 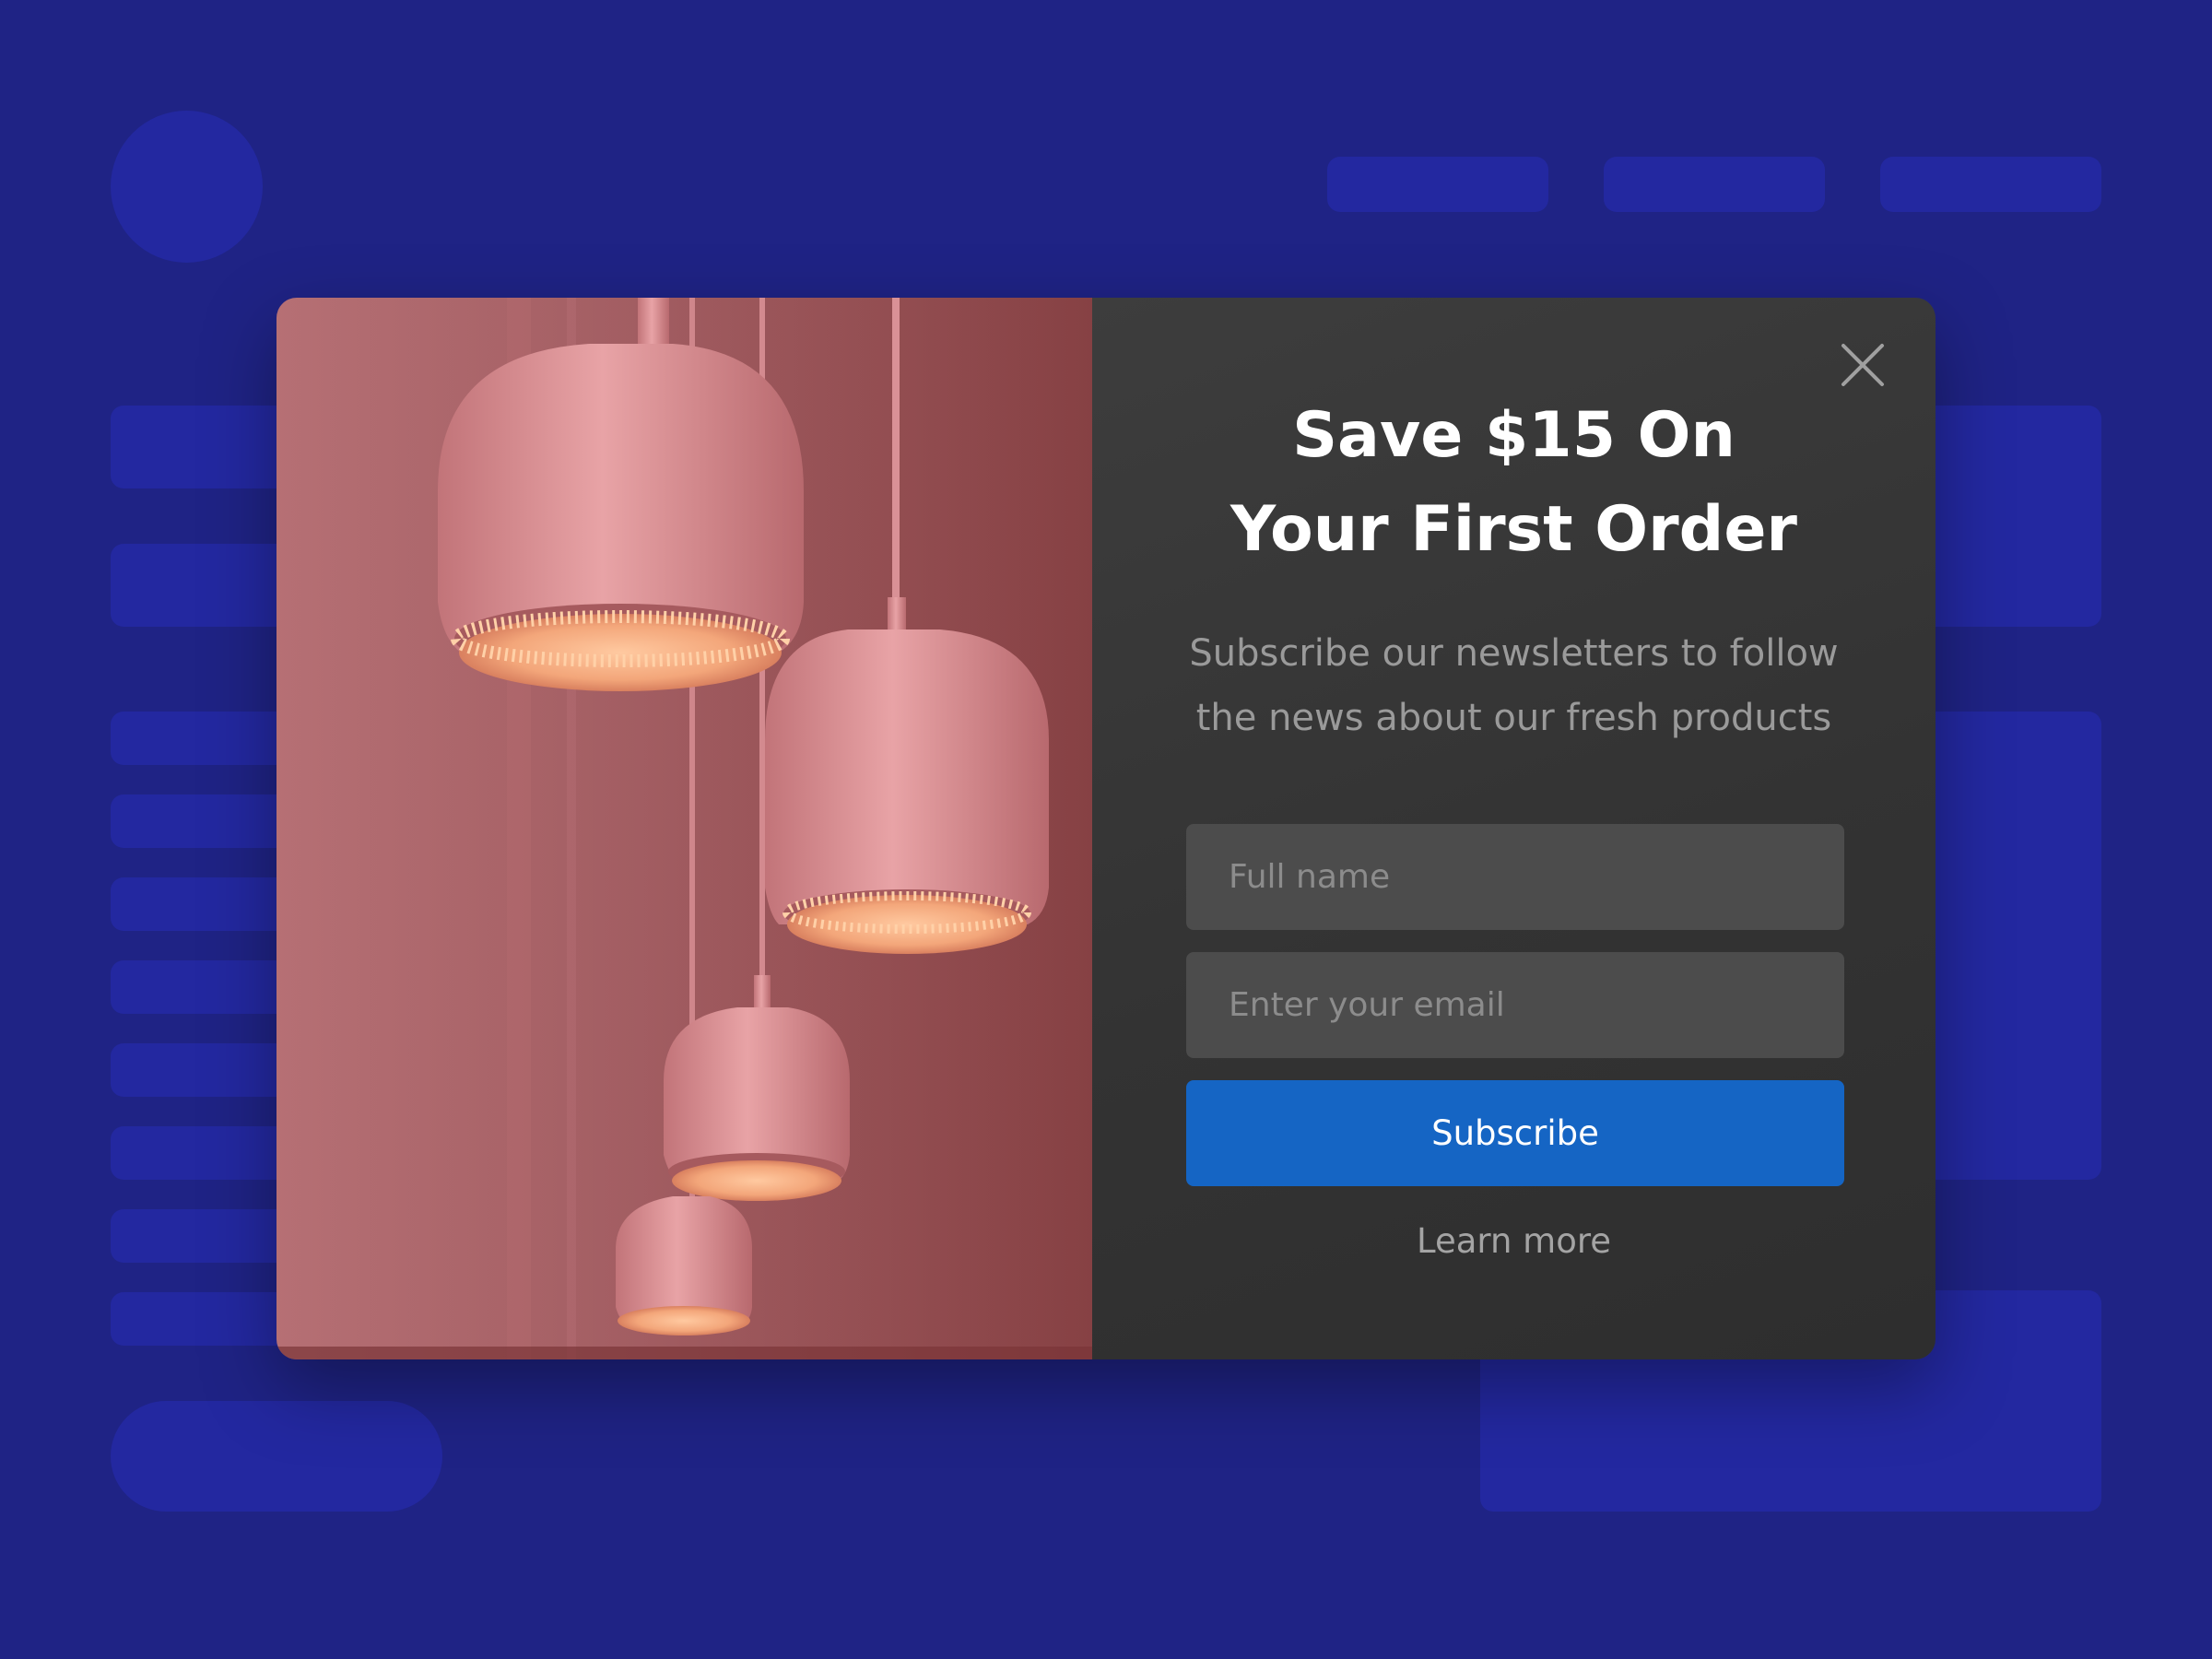 What do you see at coordinates (1514, 1241) in the screenshot?
I see `learn-more-link: Learn more` at bounding box center [1514, 1241].